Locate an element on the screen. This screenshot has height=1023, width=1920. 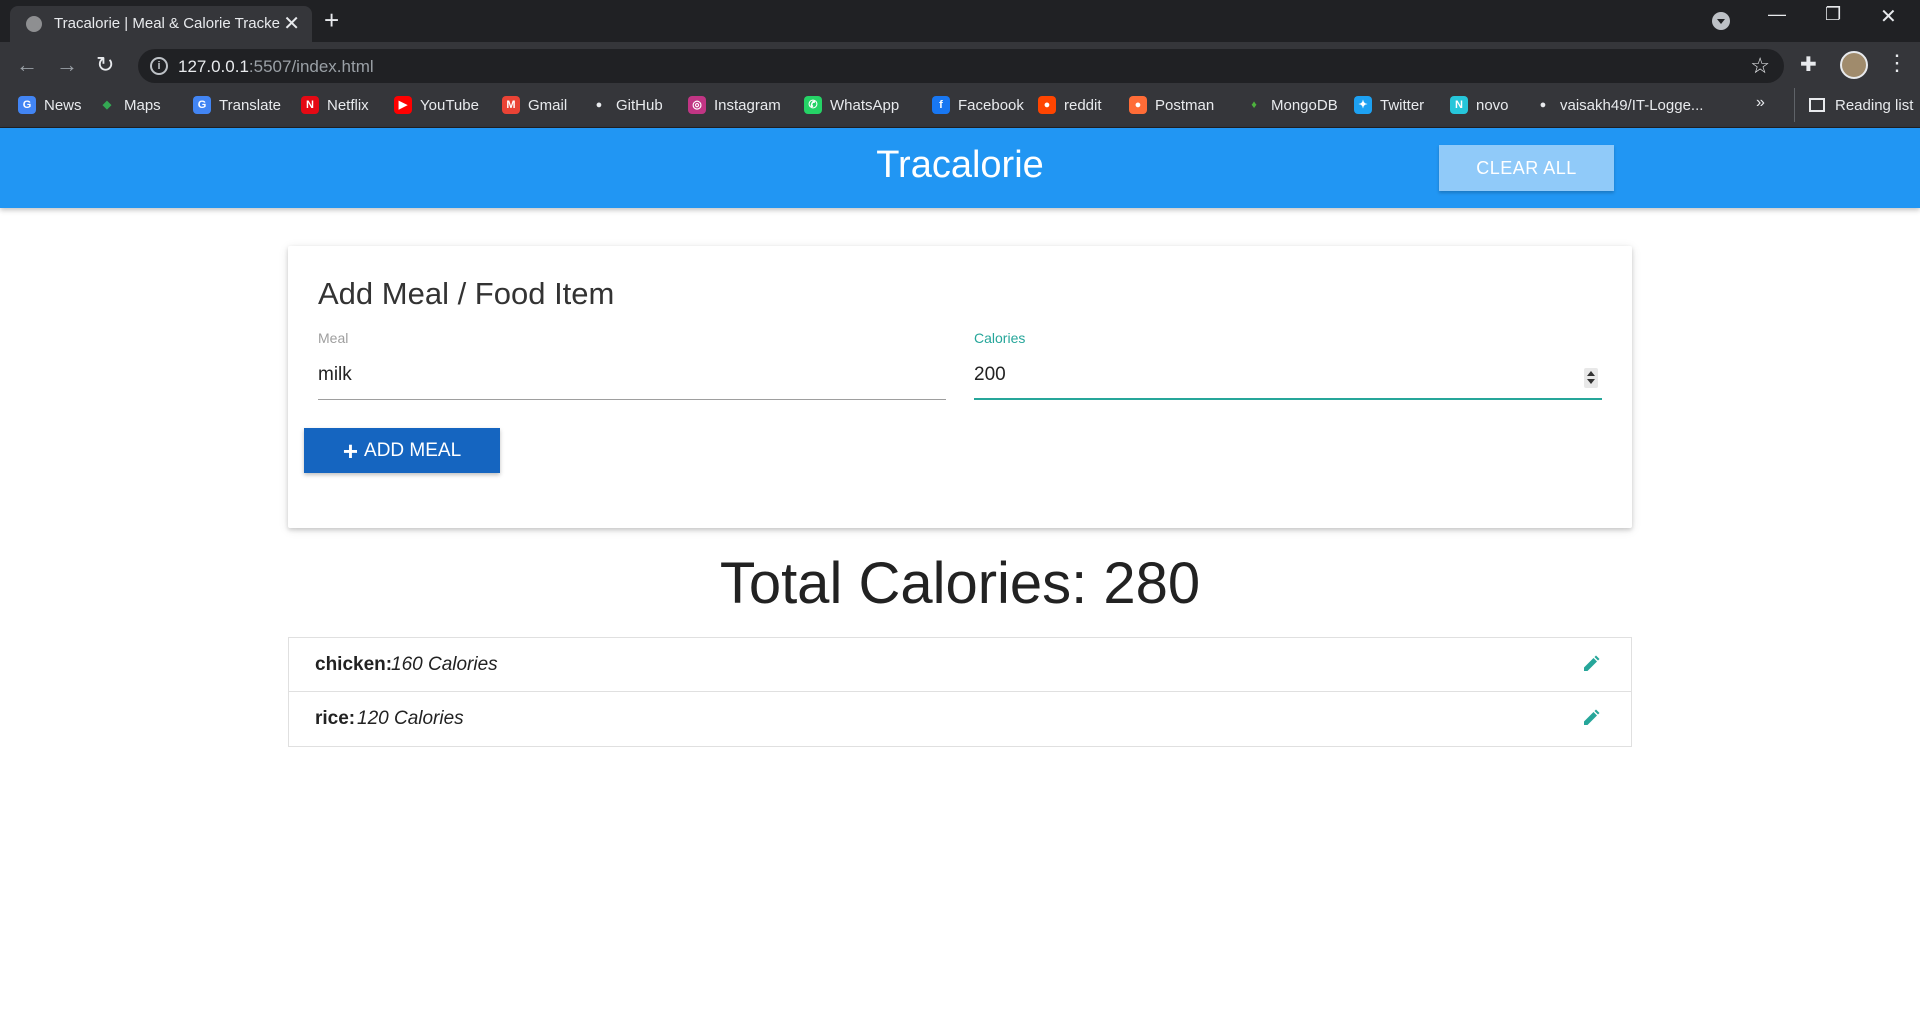
whatsapp-icon: ✆ is located at coordinates (813, 105).